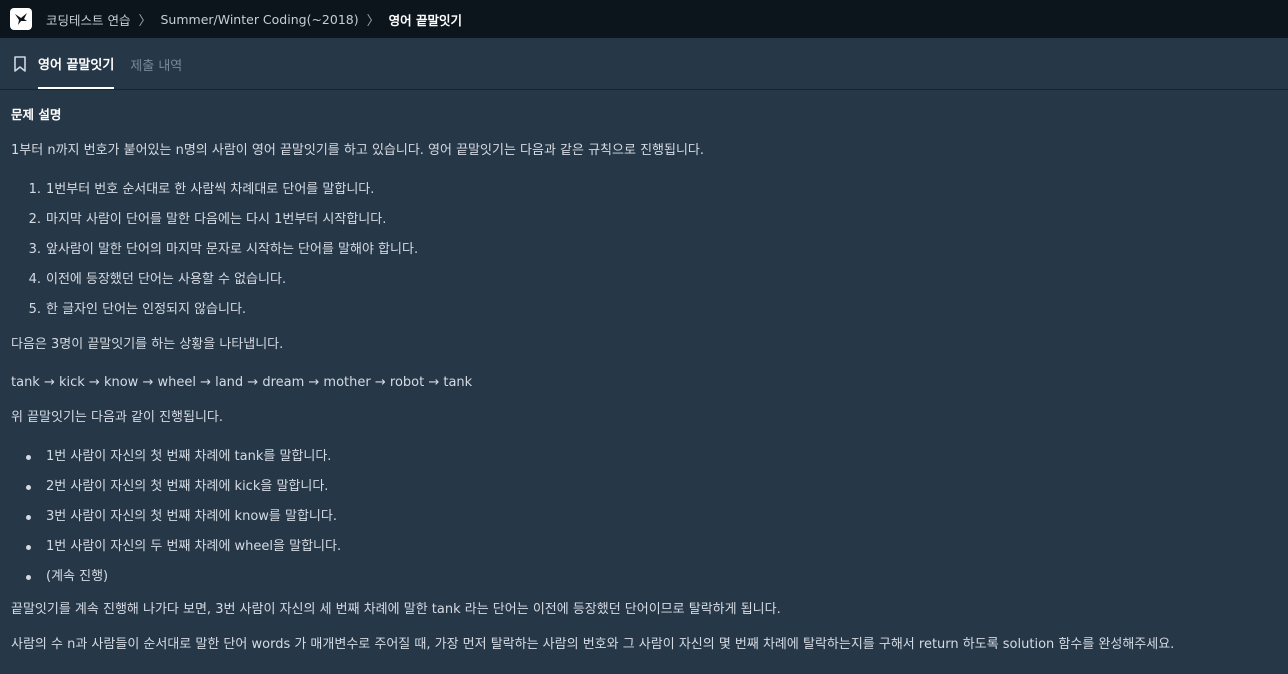 This screenshot has width=1288, height=674. What do you see at coordinates (117, 417) in the screenshot?
I see `progress-intro: 위 끝말잇기는 다음과 같이 진행됩니다.` at bounding box center [117, 417].